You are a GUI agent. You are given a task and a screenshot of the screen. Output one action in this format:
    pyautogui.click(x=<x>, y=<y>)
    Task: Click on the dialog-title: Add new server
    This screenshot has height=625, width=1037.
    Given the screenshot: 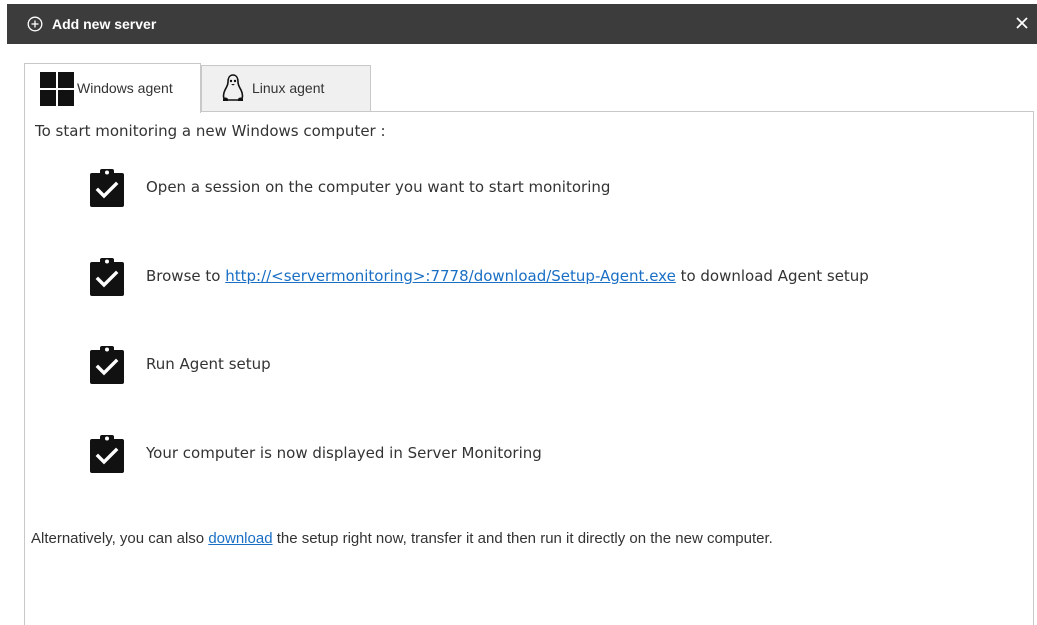 What is the action you would take?
    pyautogui.click(x=104, y=24)
    